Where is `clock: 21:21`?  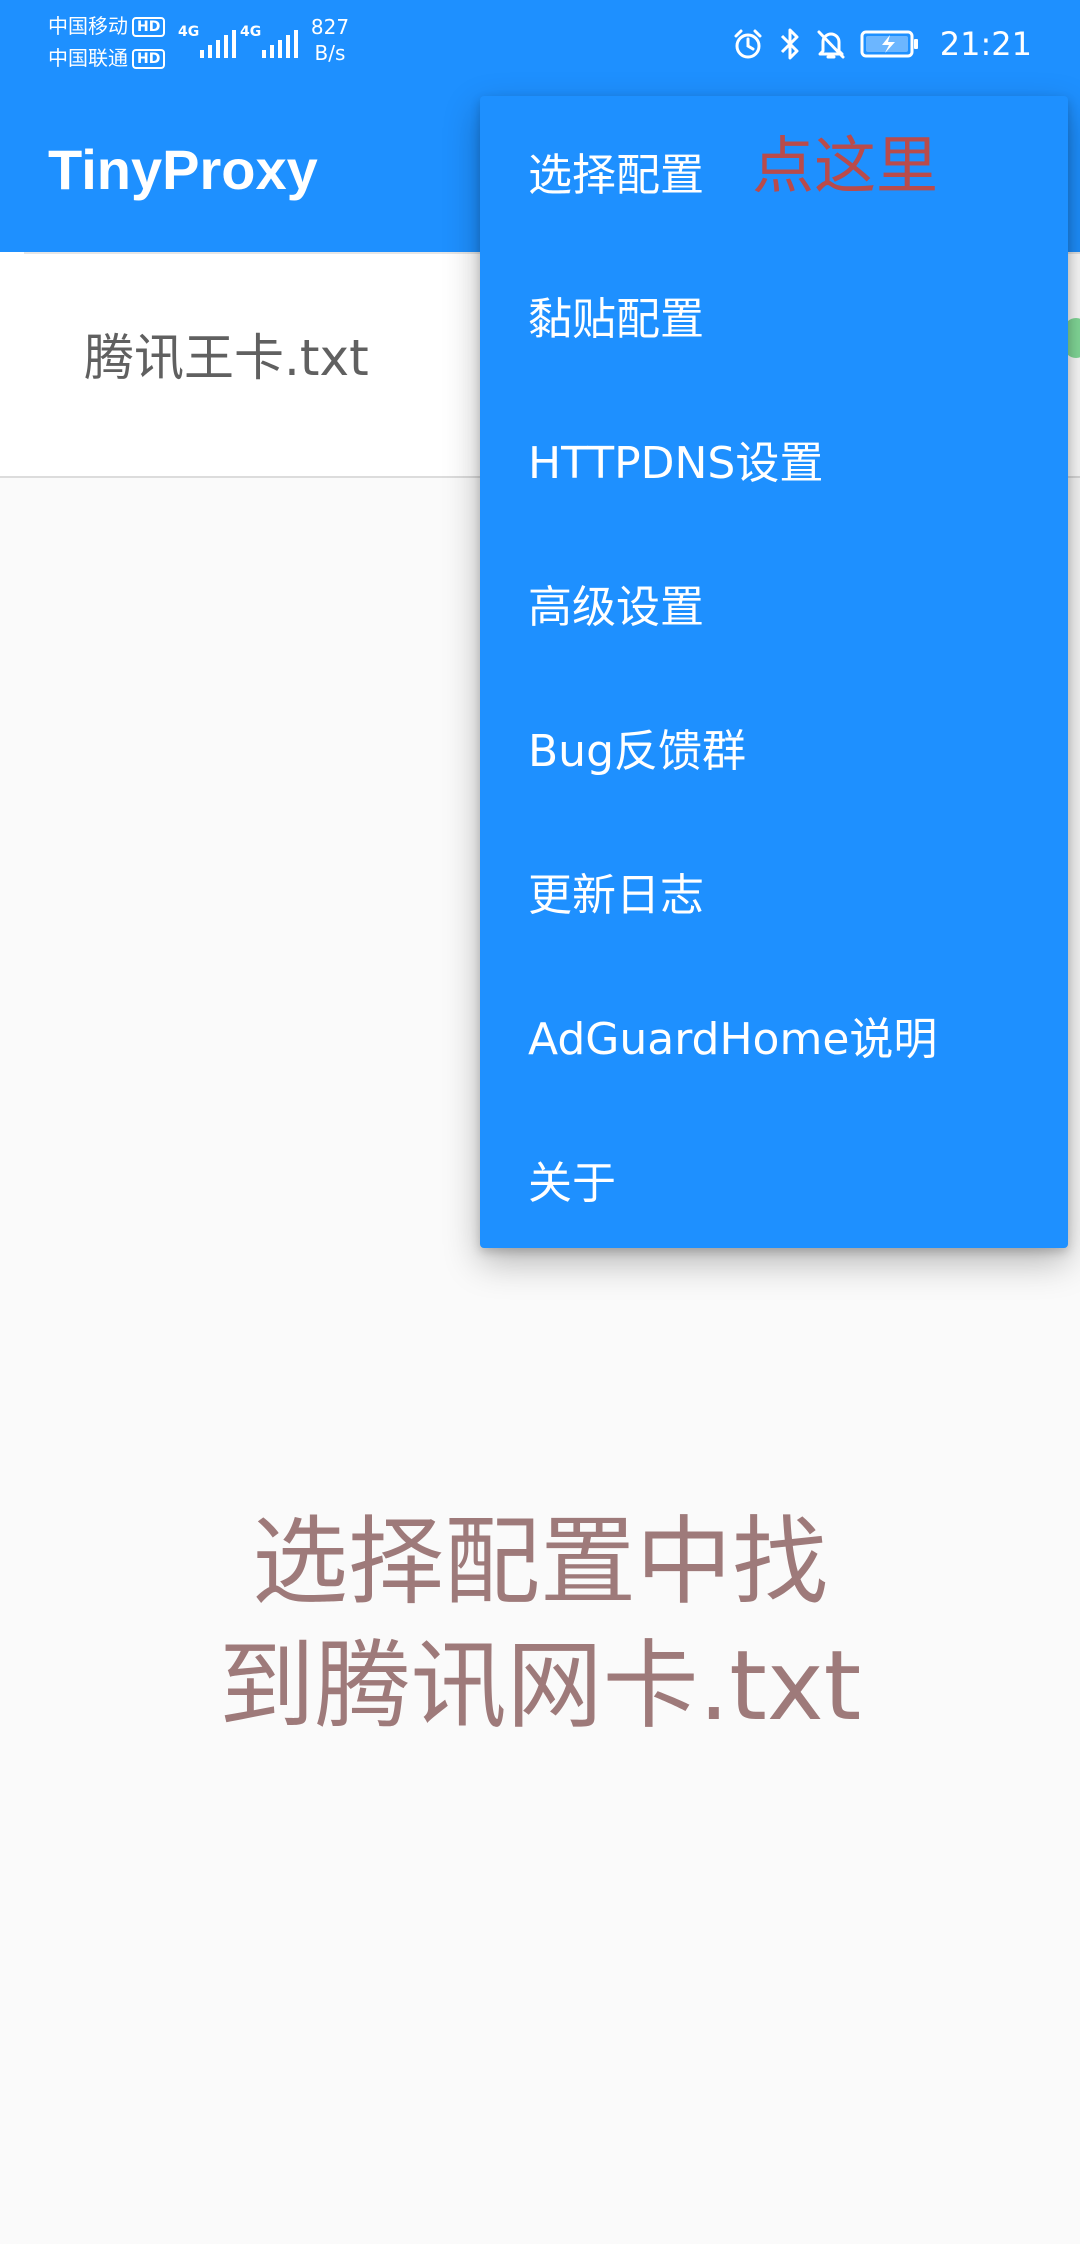
clock: 21:21 is located at coordinates (985, 44).